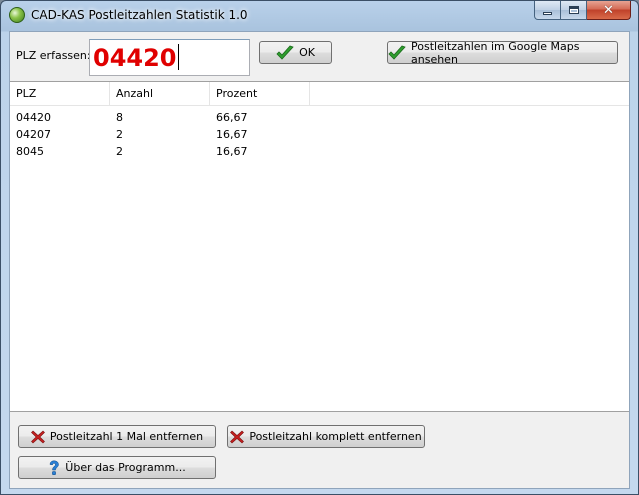 The height and width of the screenshot is (495, 639). Describe the element at coordinates (319, 94) in the screenshot. I see `list-header: PLZ Anzahl Prozent` at that location.